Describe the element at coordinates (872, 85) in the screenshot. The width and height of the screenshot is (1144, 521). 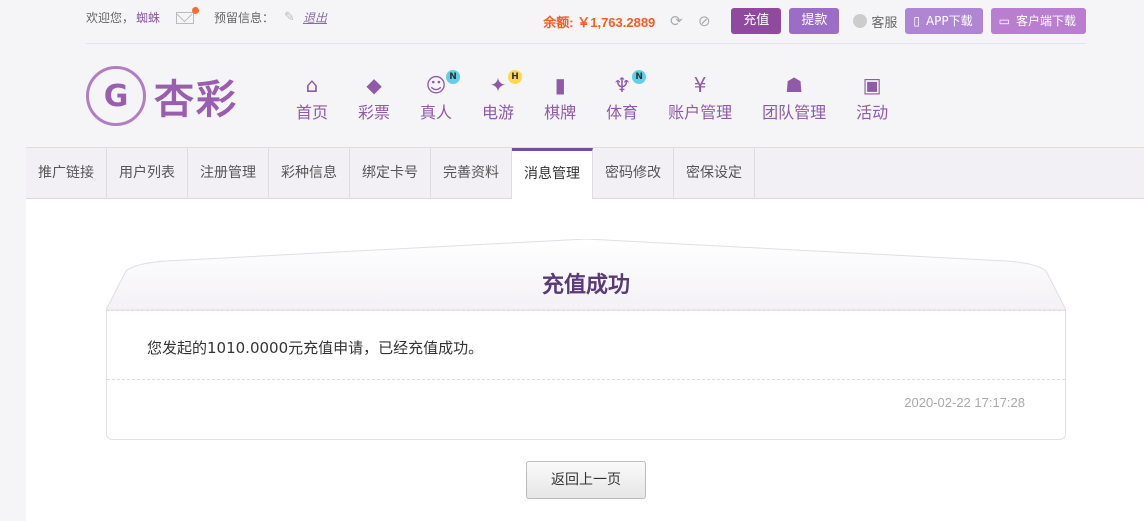
I see `gift-icon: ▣` at that location.